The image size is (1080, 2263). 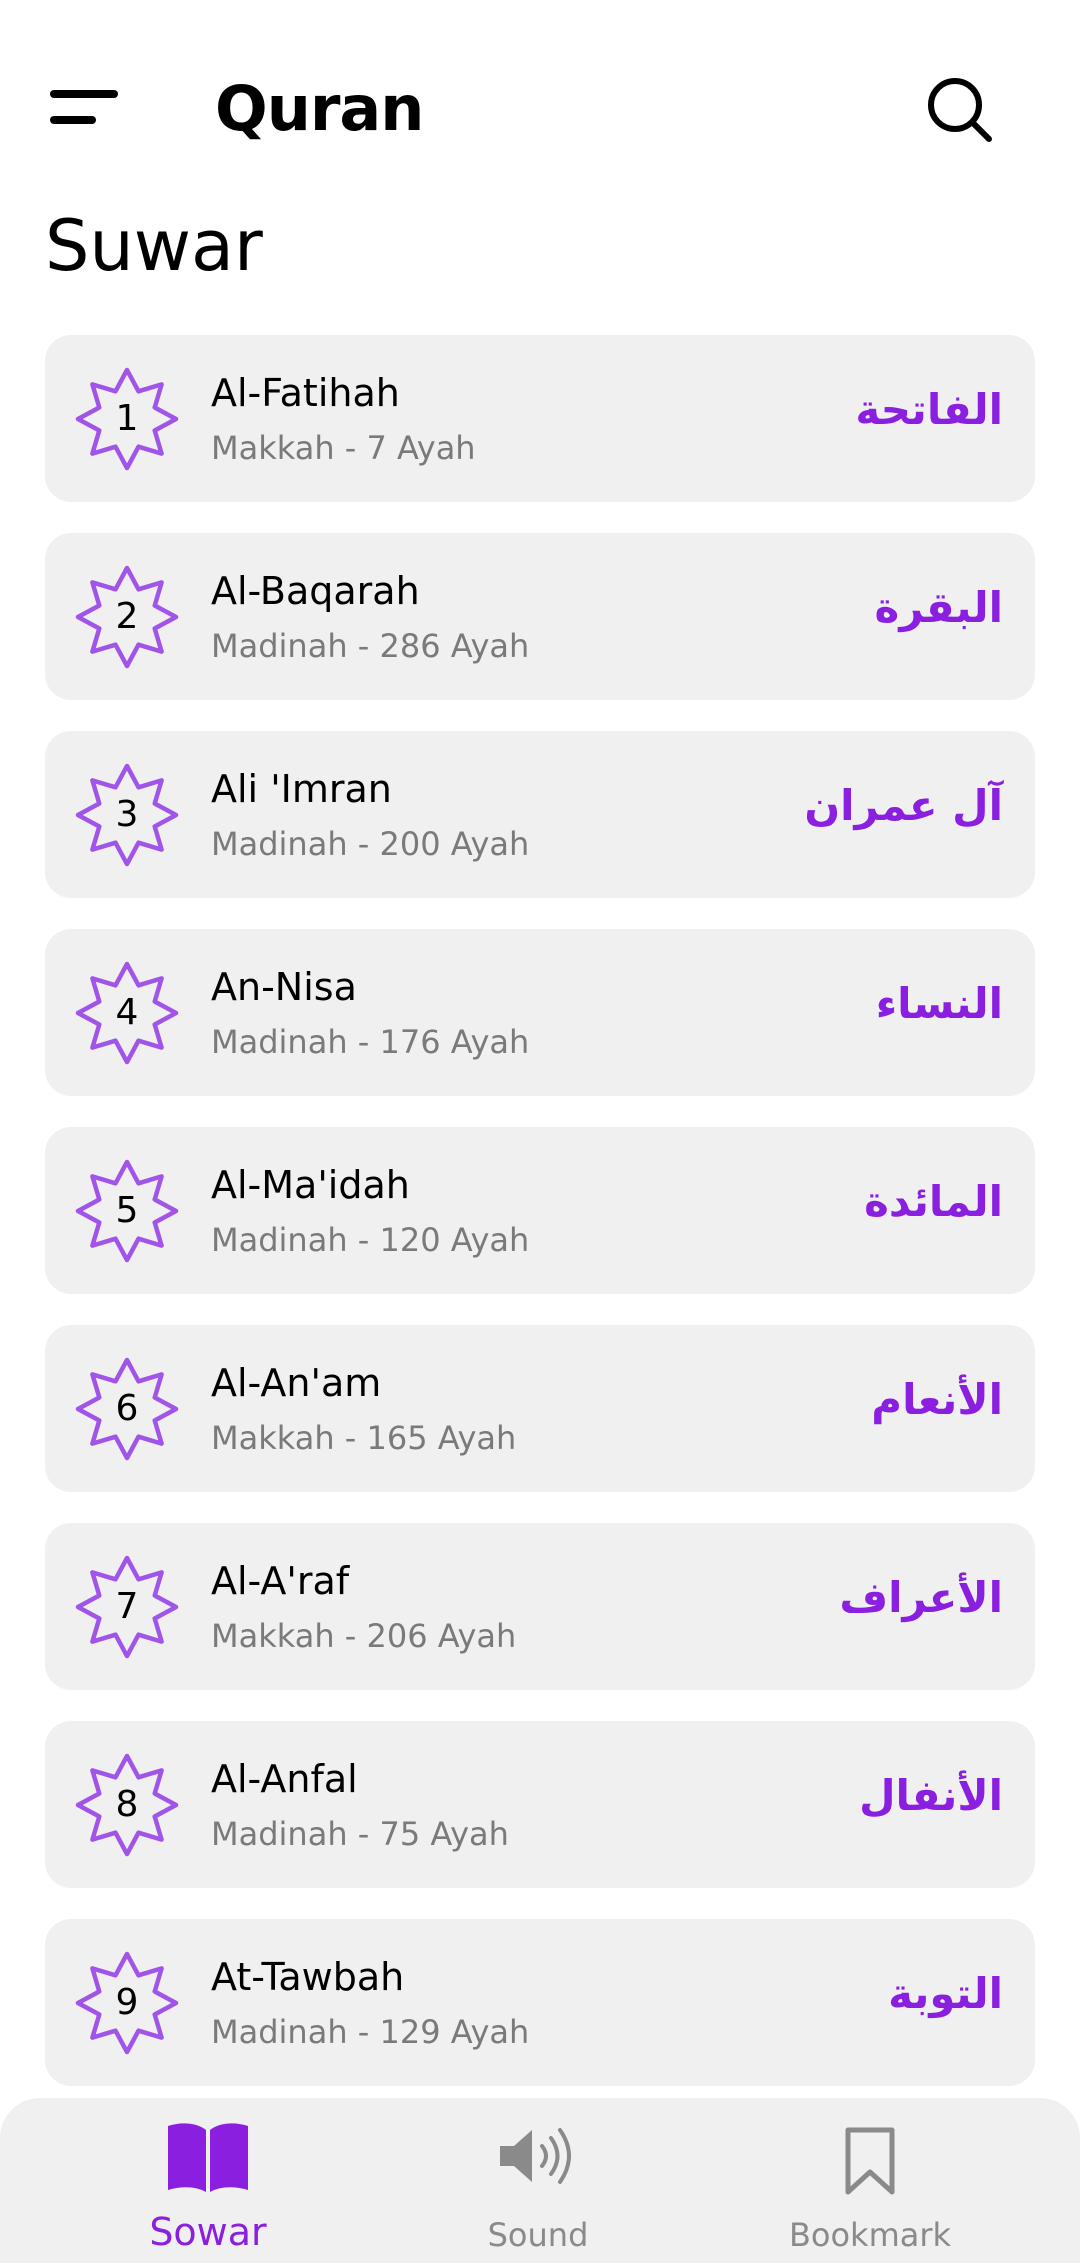 I want to click on star-number-badge: 9, so click(x=127, y=2003).